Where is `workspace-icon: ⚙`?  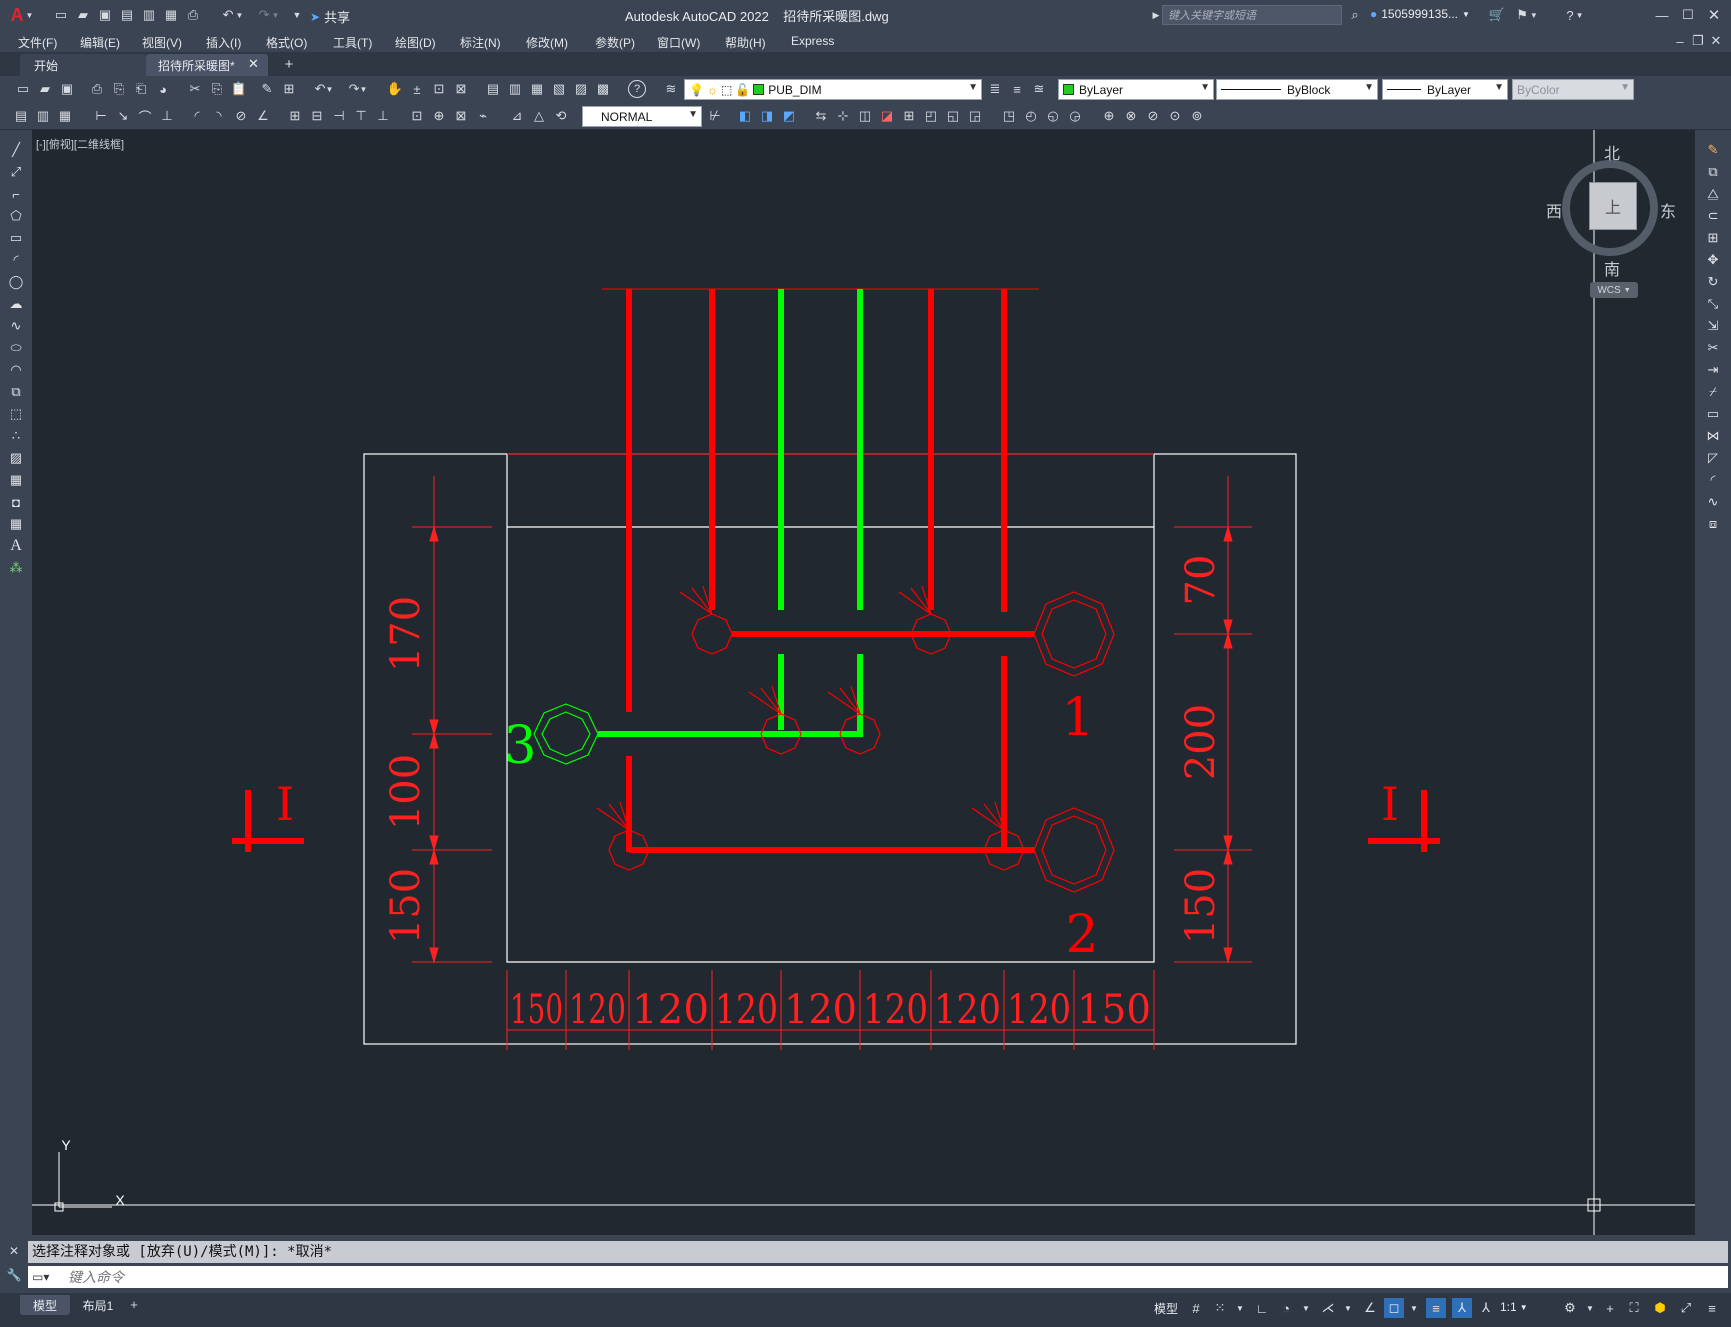
workspace-icon: ⚙ is located at coordinates (1570, 1308).